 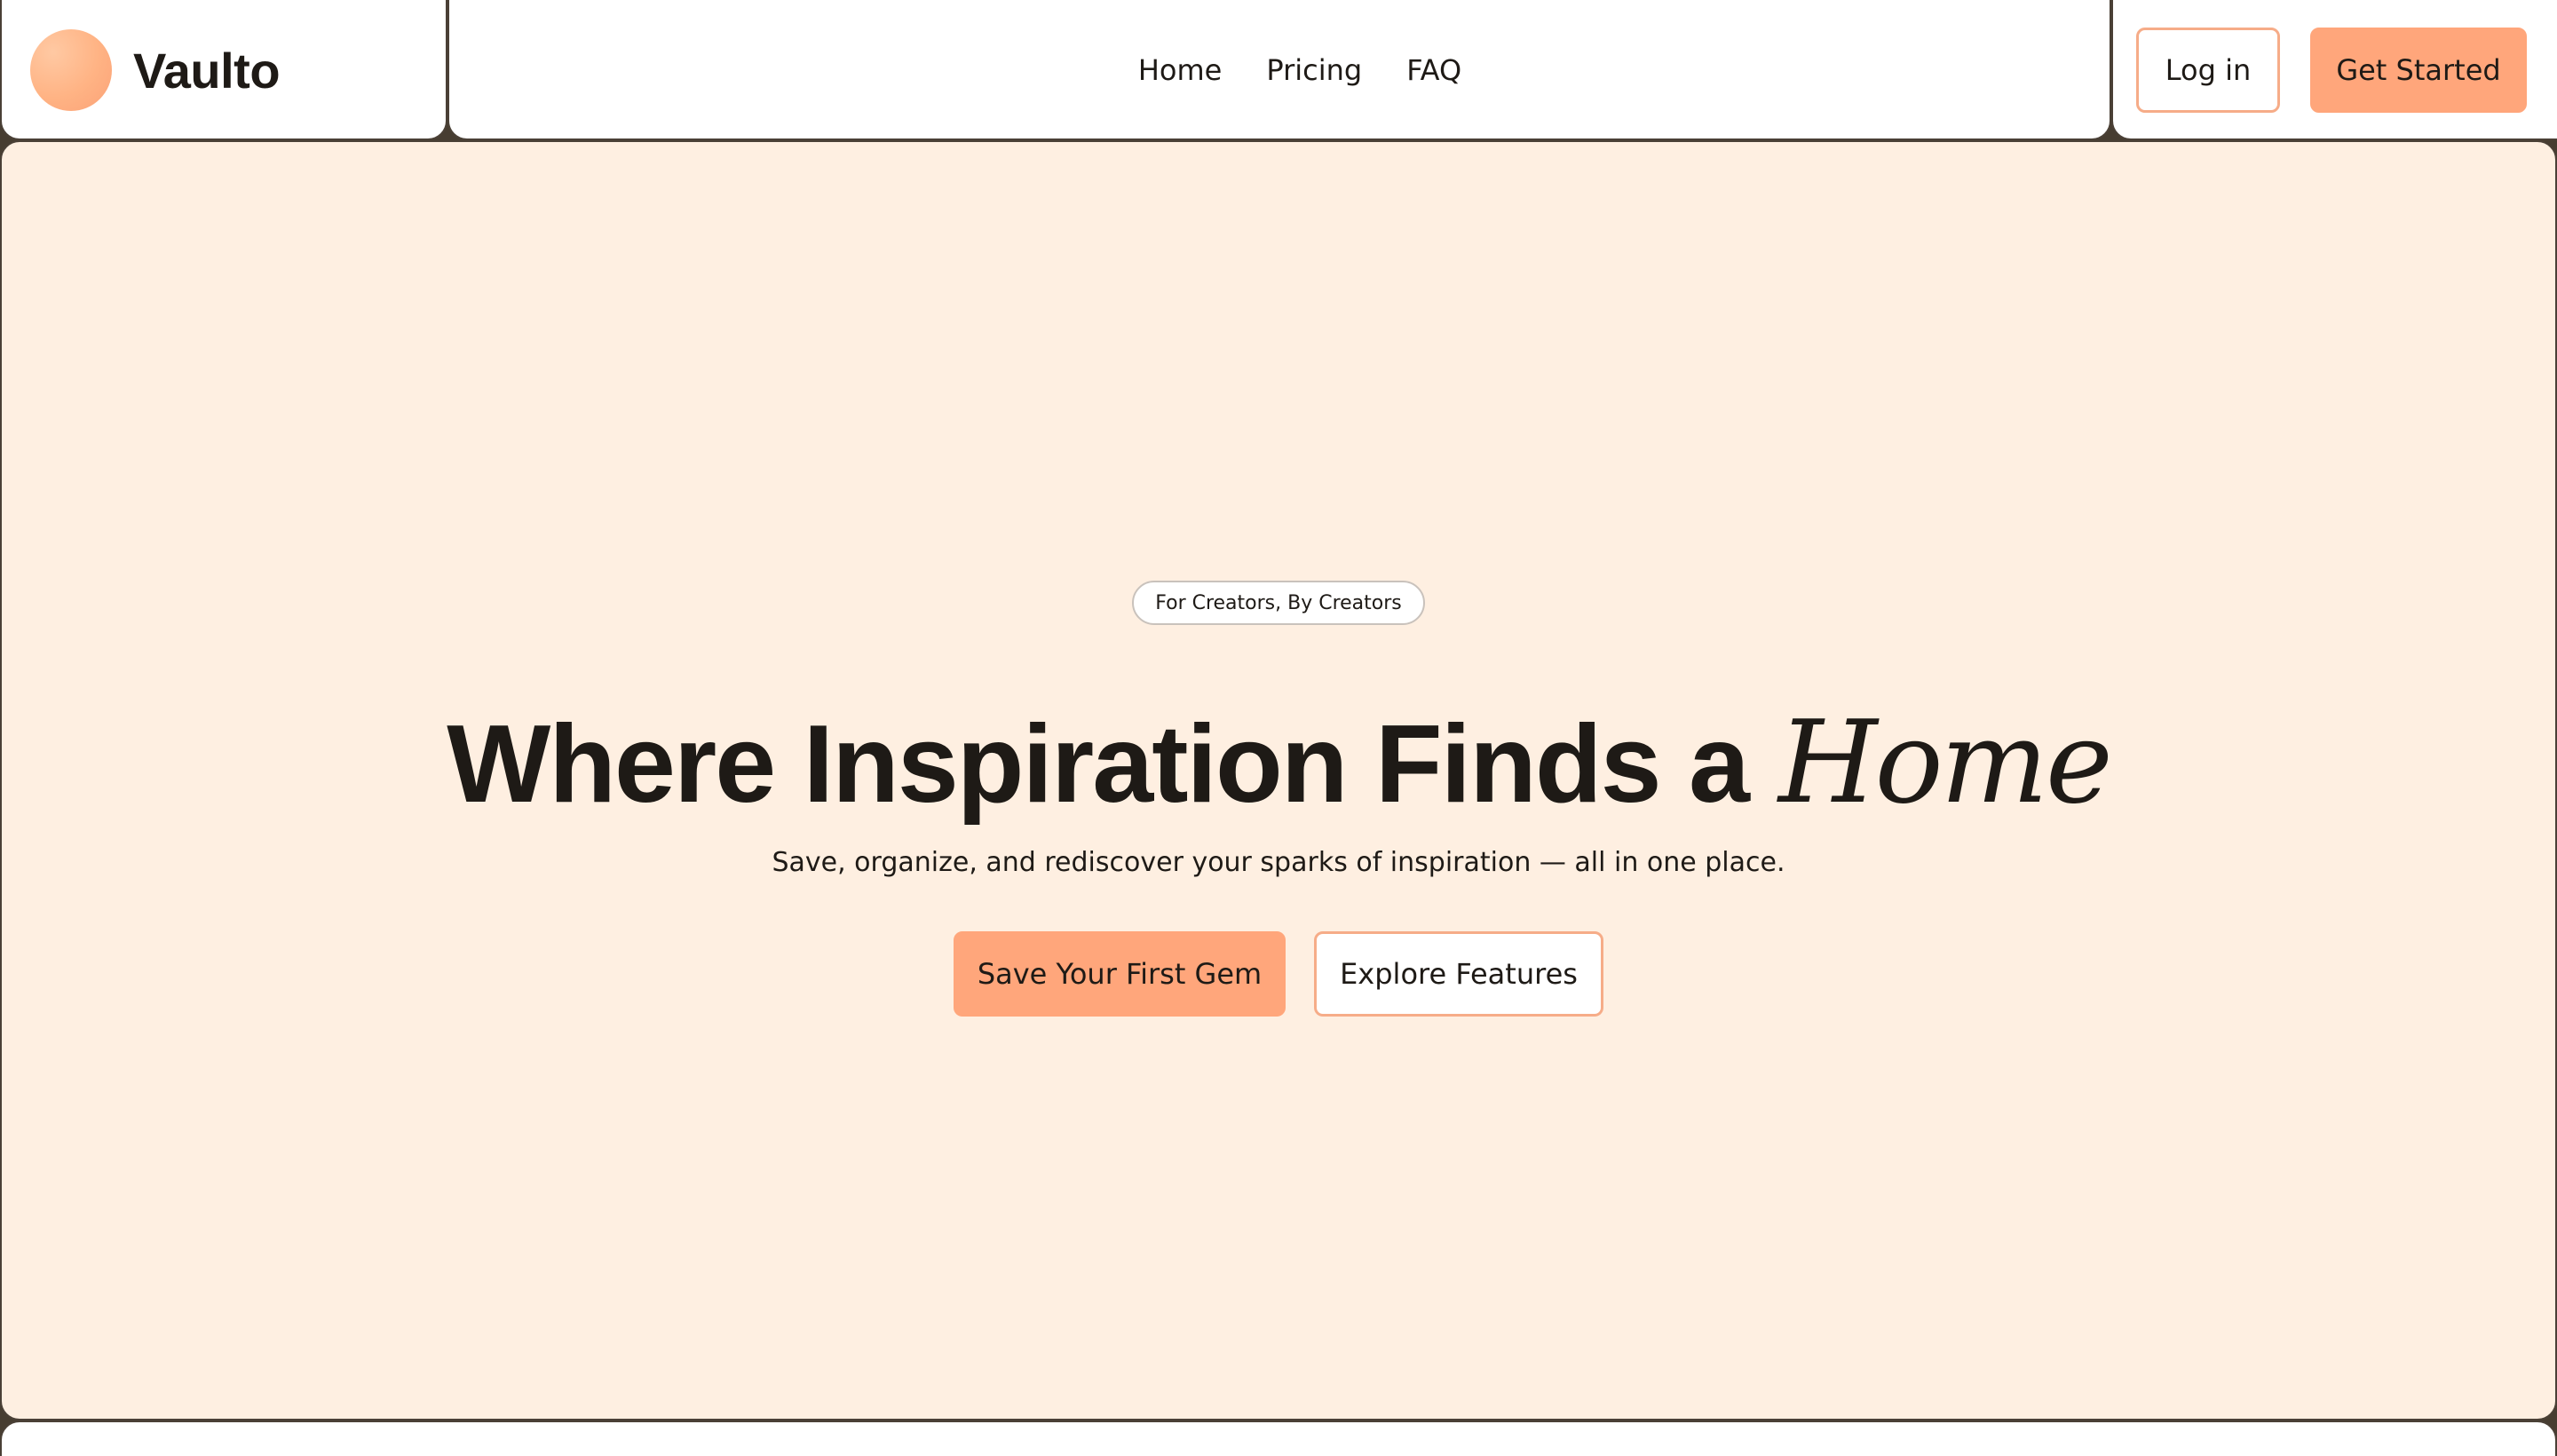 I want to click on hero-headline-accent: Home, so click(x=1945, y=763).